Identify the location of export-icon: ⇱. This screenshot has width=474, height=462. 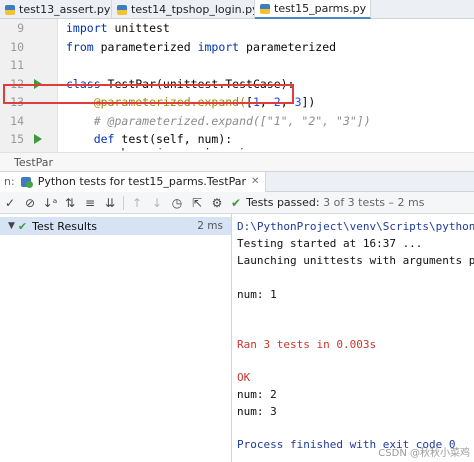
(197, 203).